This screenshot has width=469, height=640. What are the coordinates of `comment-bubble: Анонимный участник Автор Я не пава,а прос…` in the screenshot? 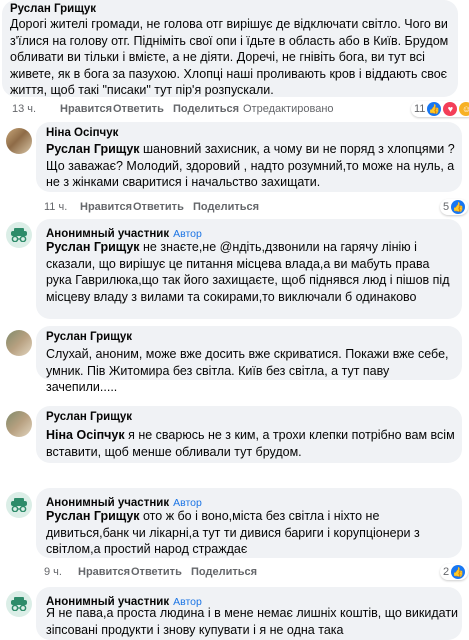 It's located at (249, 613).